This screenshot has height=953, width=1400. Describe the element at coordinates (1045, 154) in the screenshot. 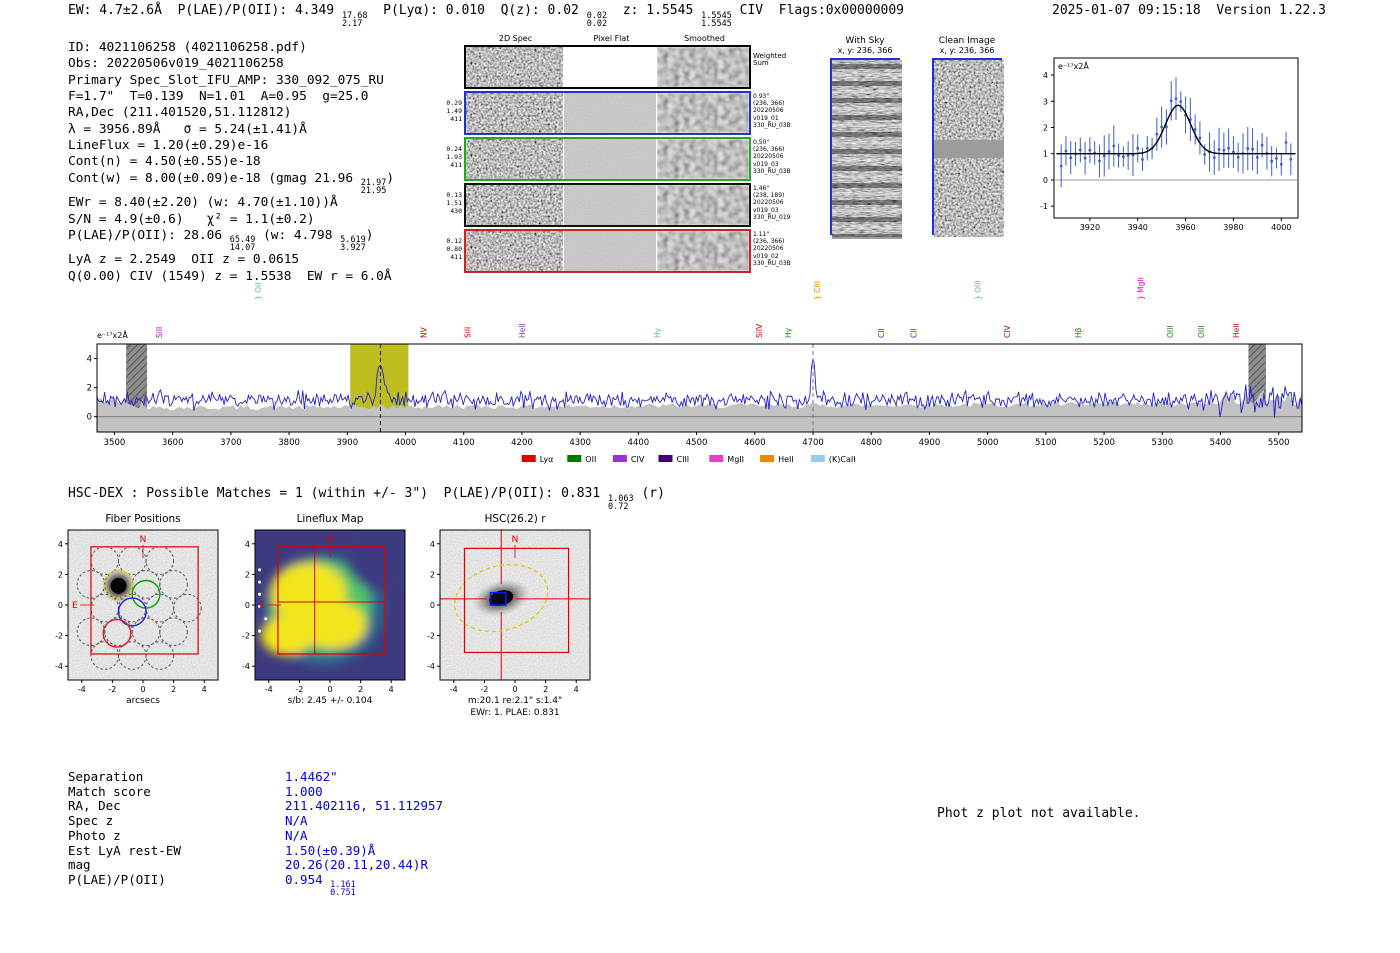

I see `svg-text: 1` at that location.